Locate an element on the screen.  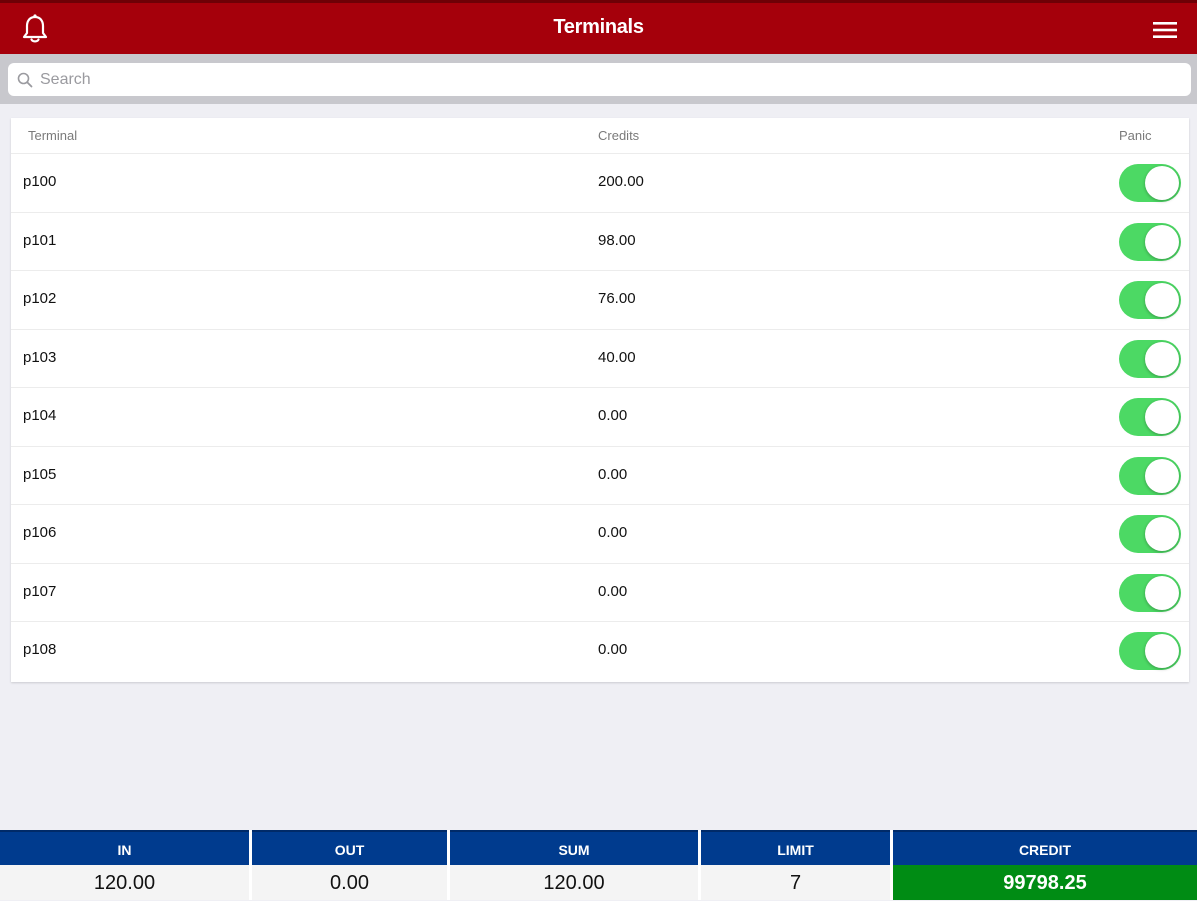
summary-out: OUT 0.00 is located at coordinates (348, 865).